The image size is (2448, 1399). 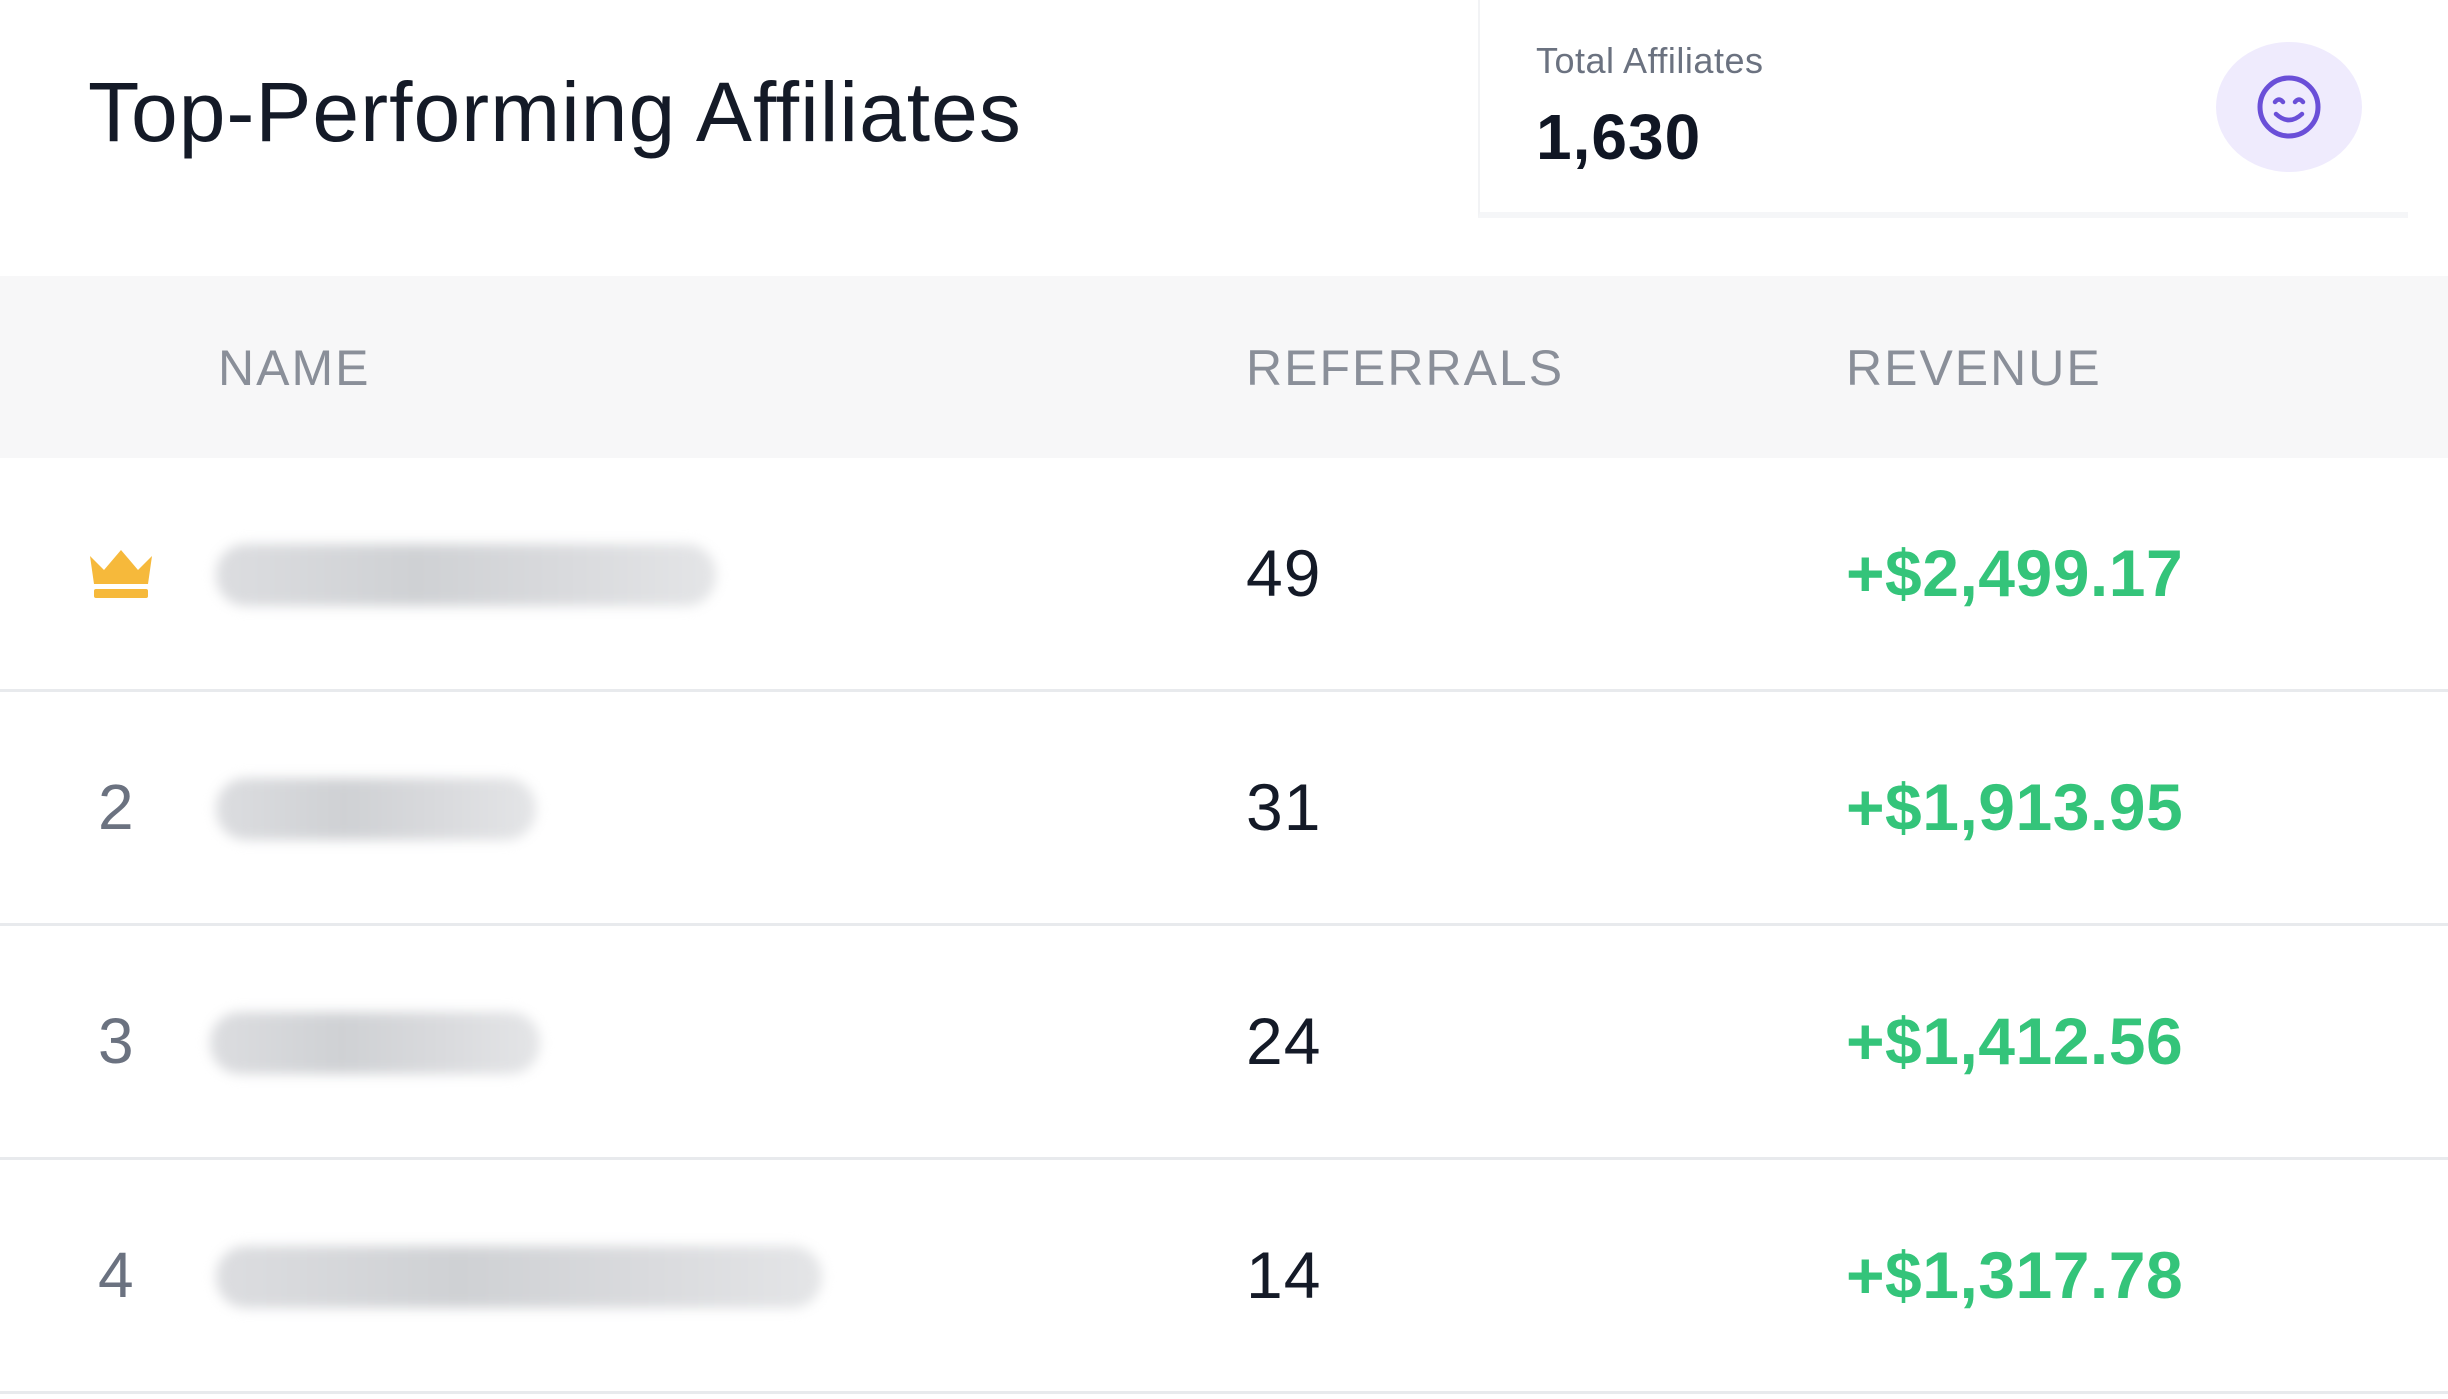 I want to click on revenue-value: +$1,317.78, so click(x=2015, y=1275).